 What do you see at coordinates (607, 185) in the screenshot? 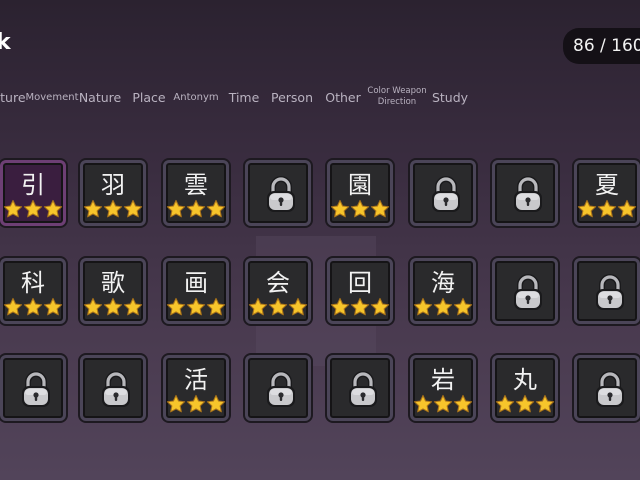
I see `kanji-character: 夏` at bounding box center [607, 185].